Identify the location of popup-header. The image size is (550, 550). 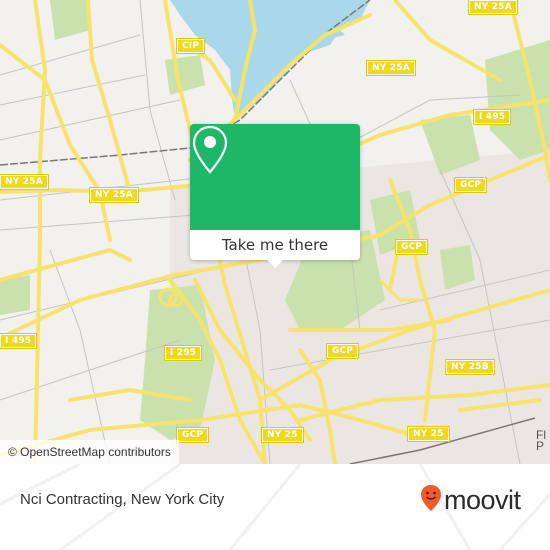
(275, 179).